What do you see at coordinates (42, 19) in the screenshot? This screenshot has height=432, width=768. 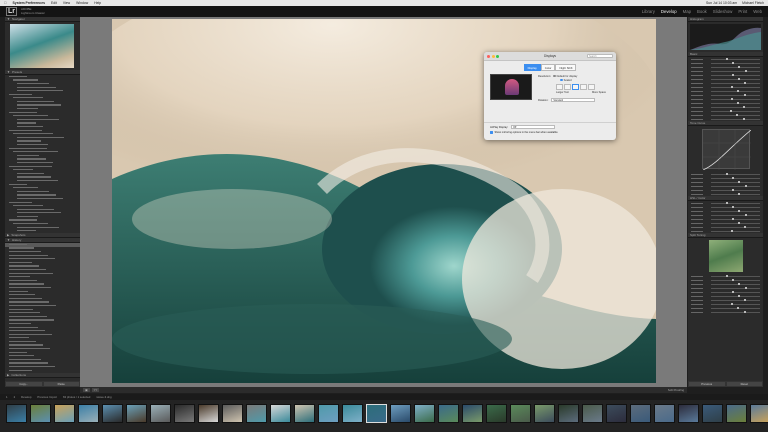 I see `navigator-header: ▼ Navigator` at bounding box center [42, 19].